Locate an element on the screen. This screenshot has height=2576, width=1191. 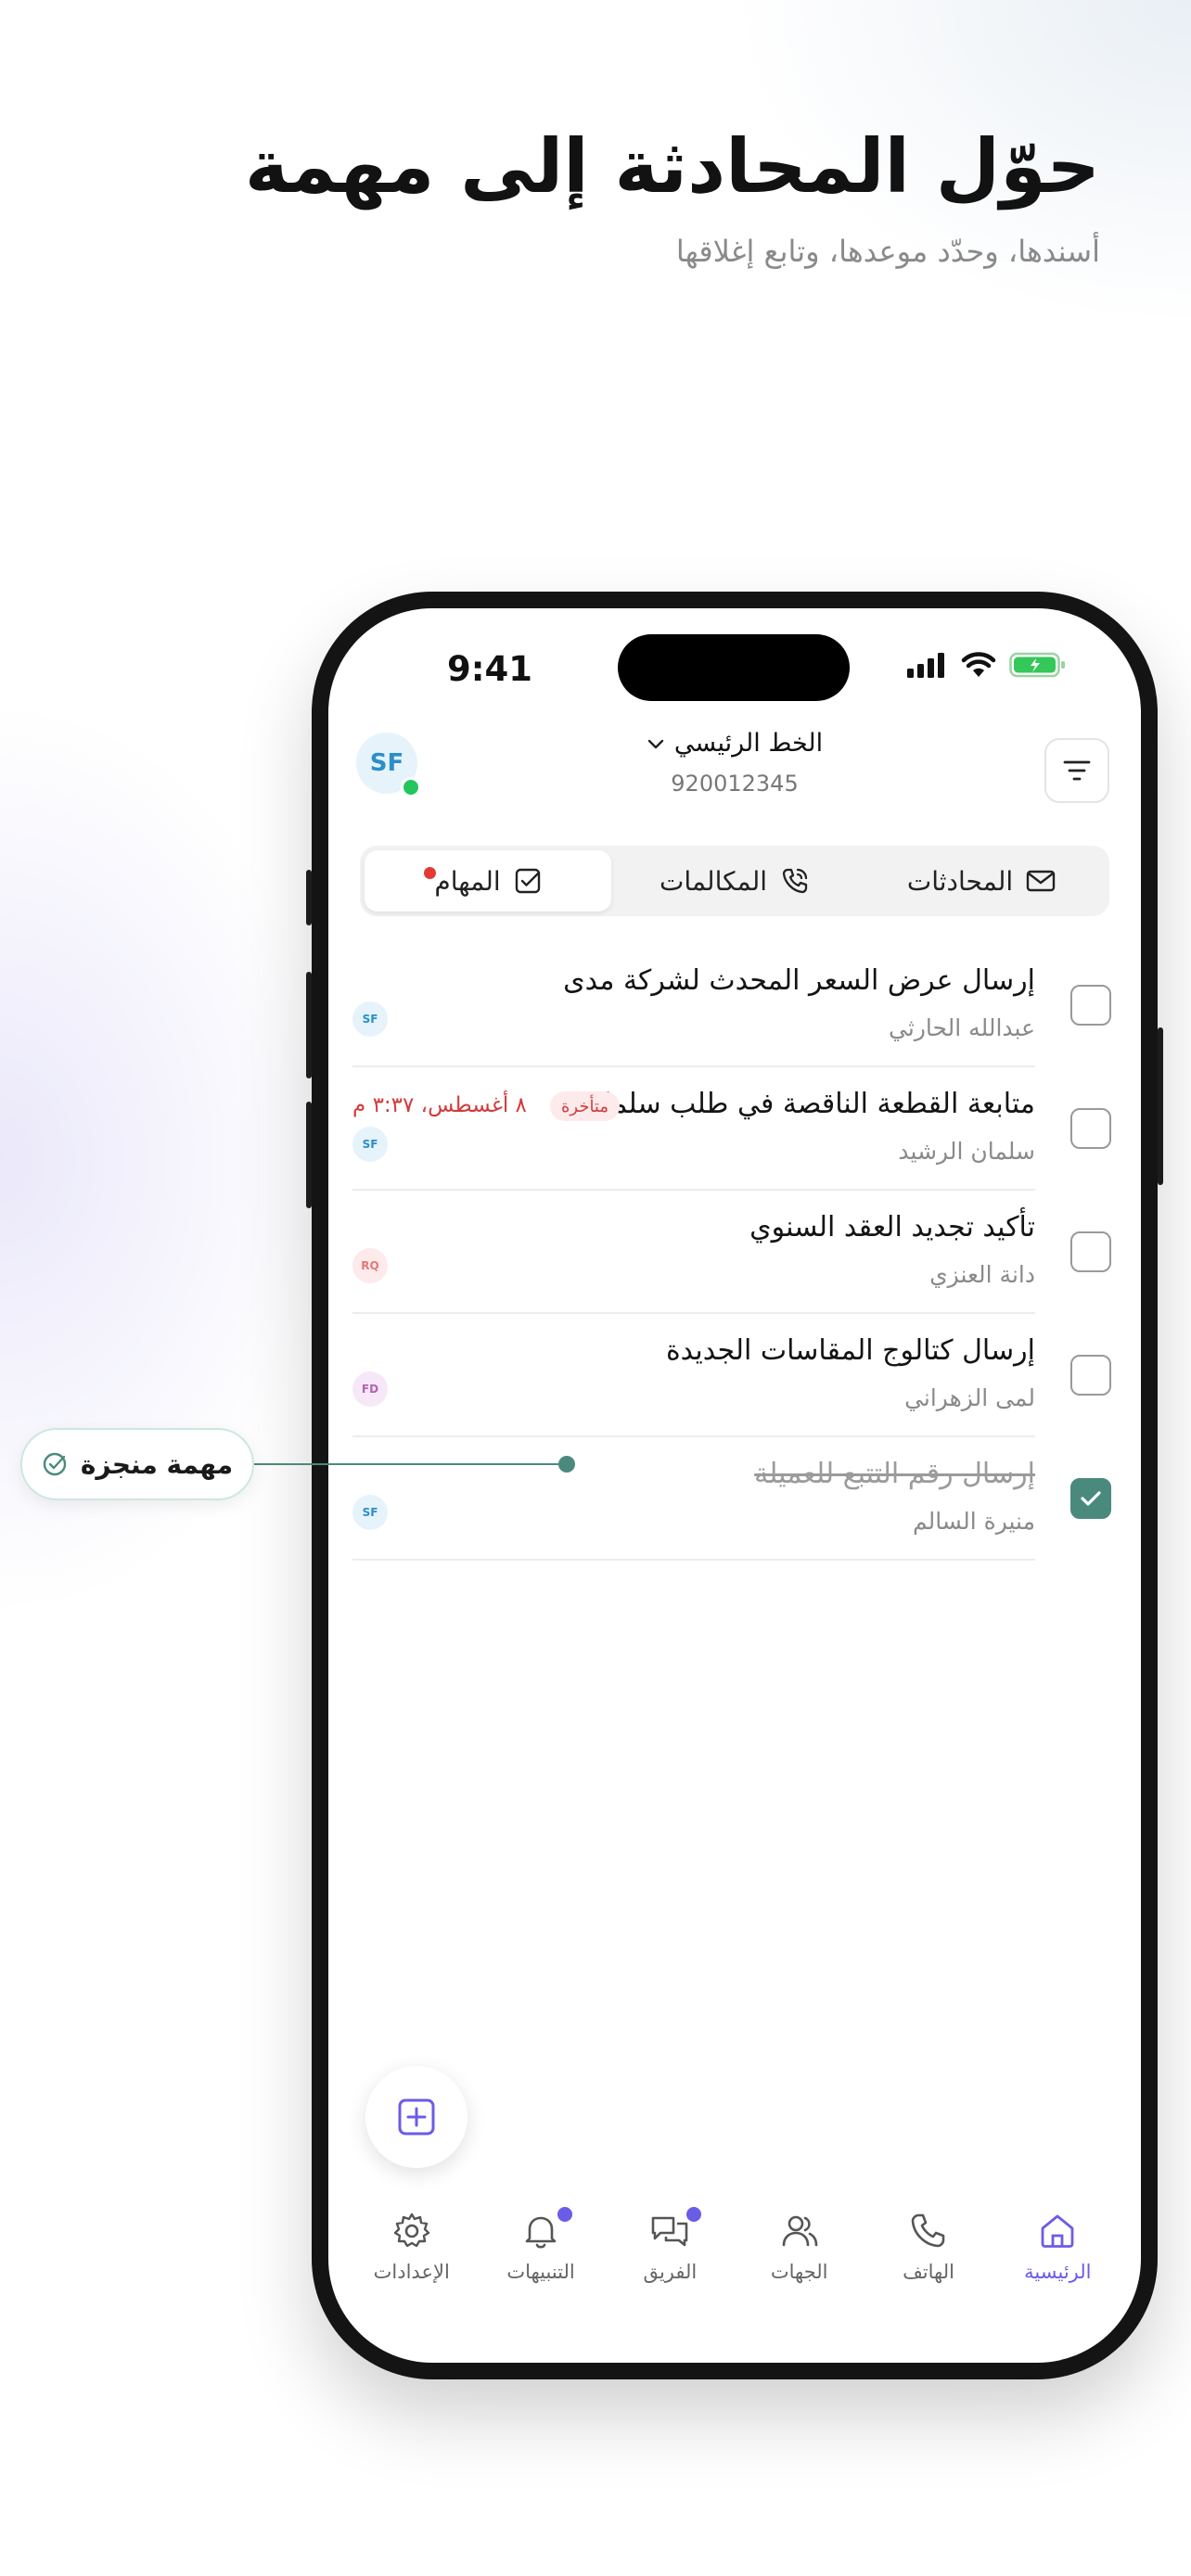
line-name: الخط الرئيسي is located at coordinates (748, 743).